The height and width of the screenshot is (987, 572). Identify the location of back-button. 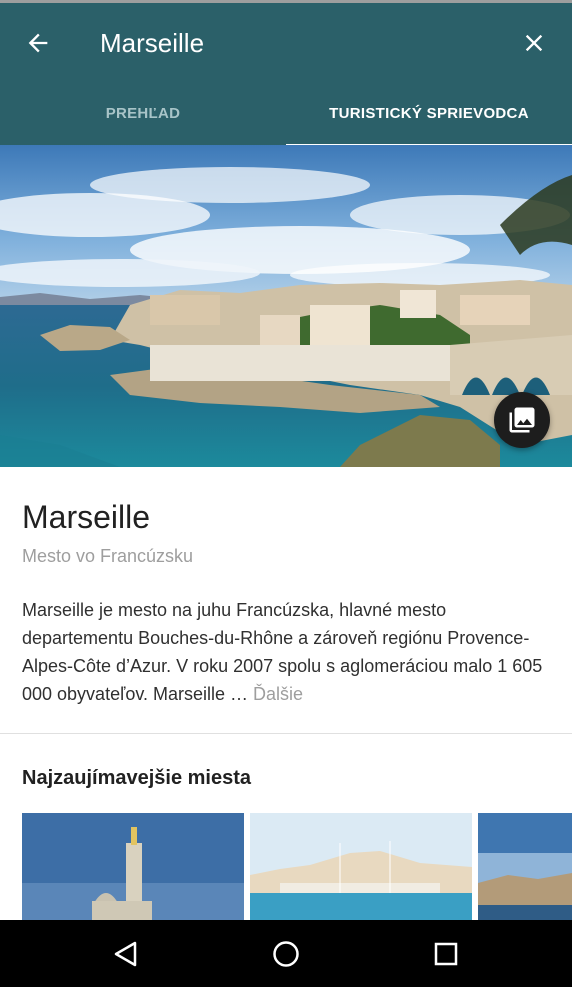
(38, 43).